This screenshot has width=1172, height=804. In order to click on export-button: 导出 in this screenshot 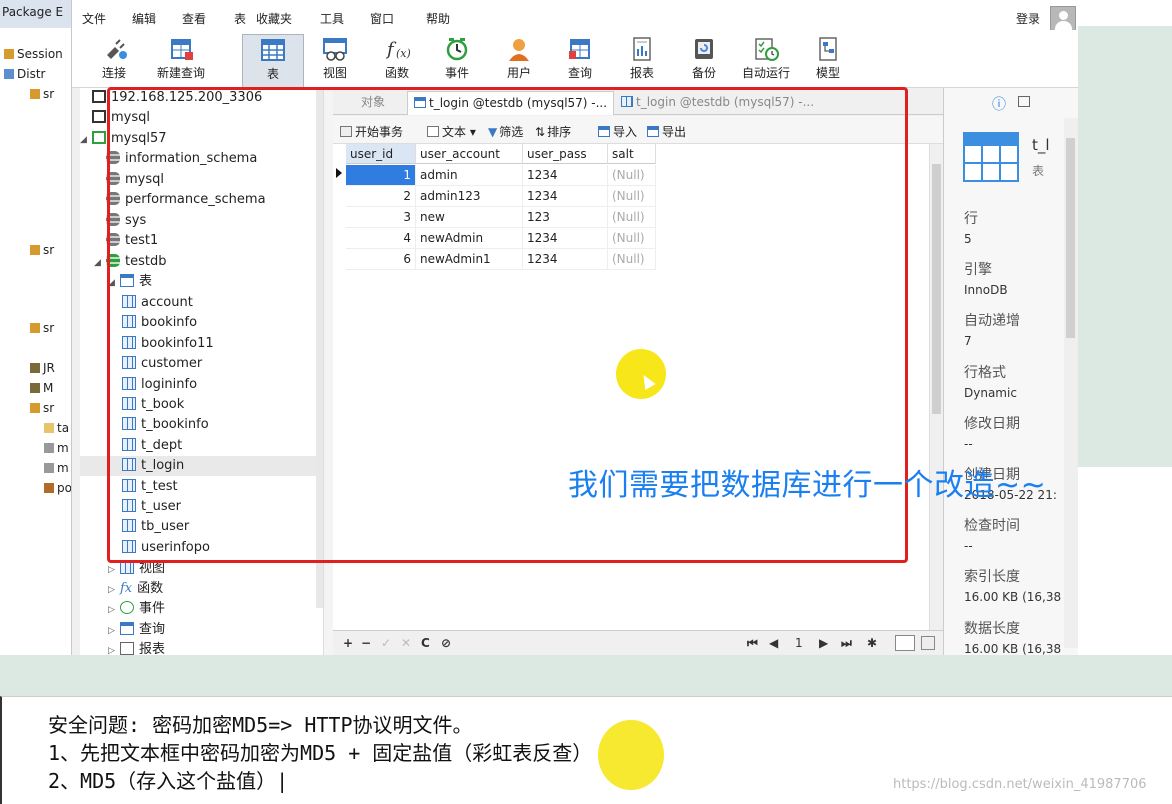, I will do `click(666, 131)`.